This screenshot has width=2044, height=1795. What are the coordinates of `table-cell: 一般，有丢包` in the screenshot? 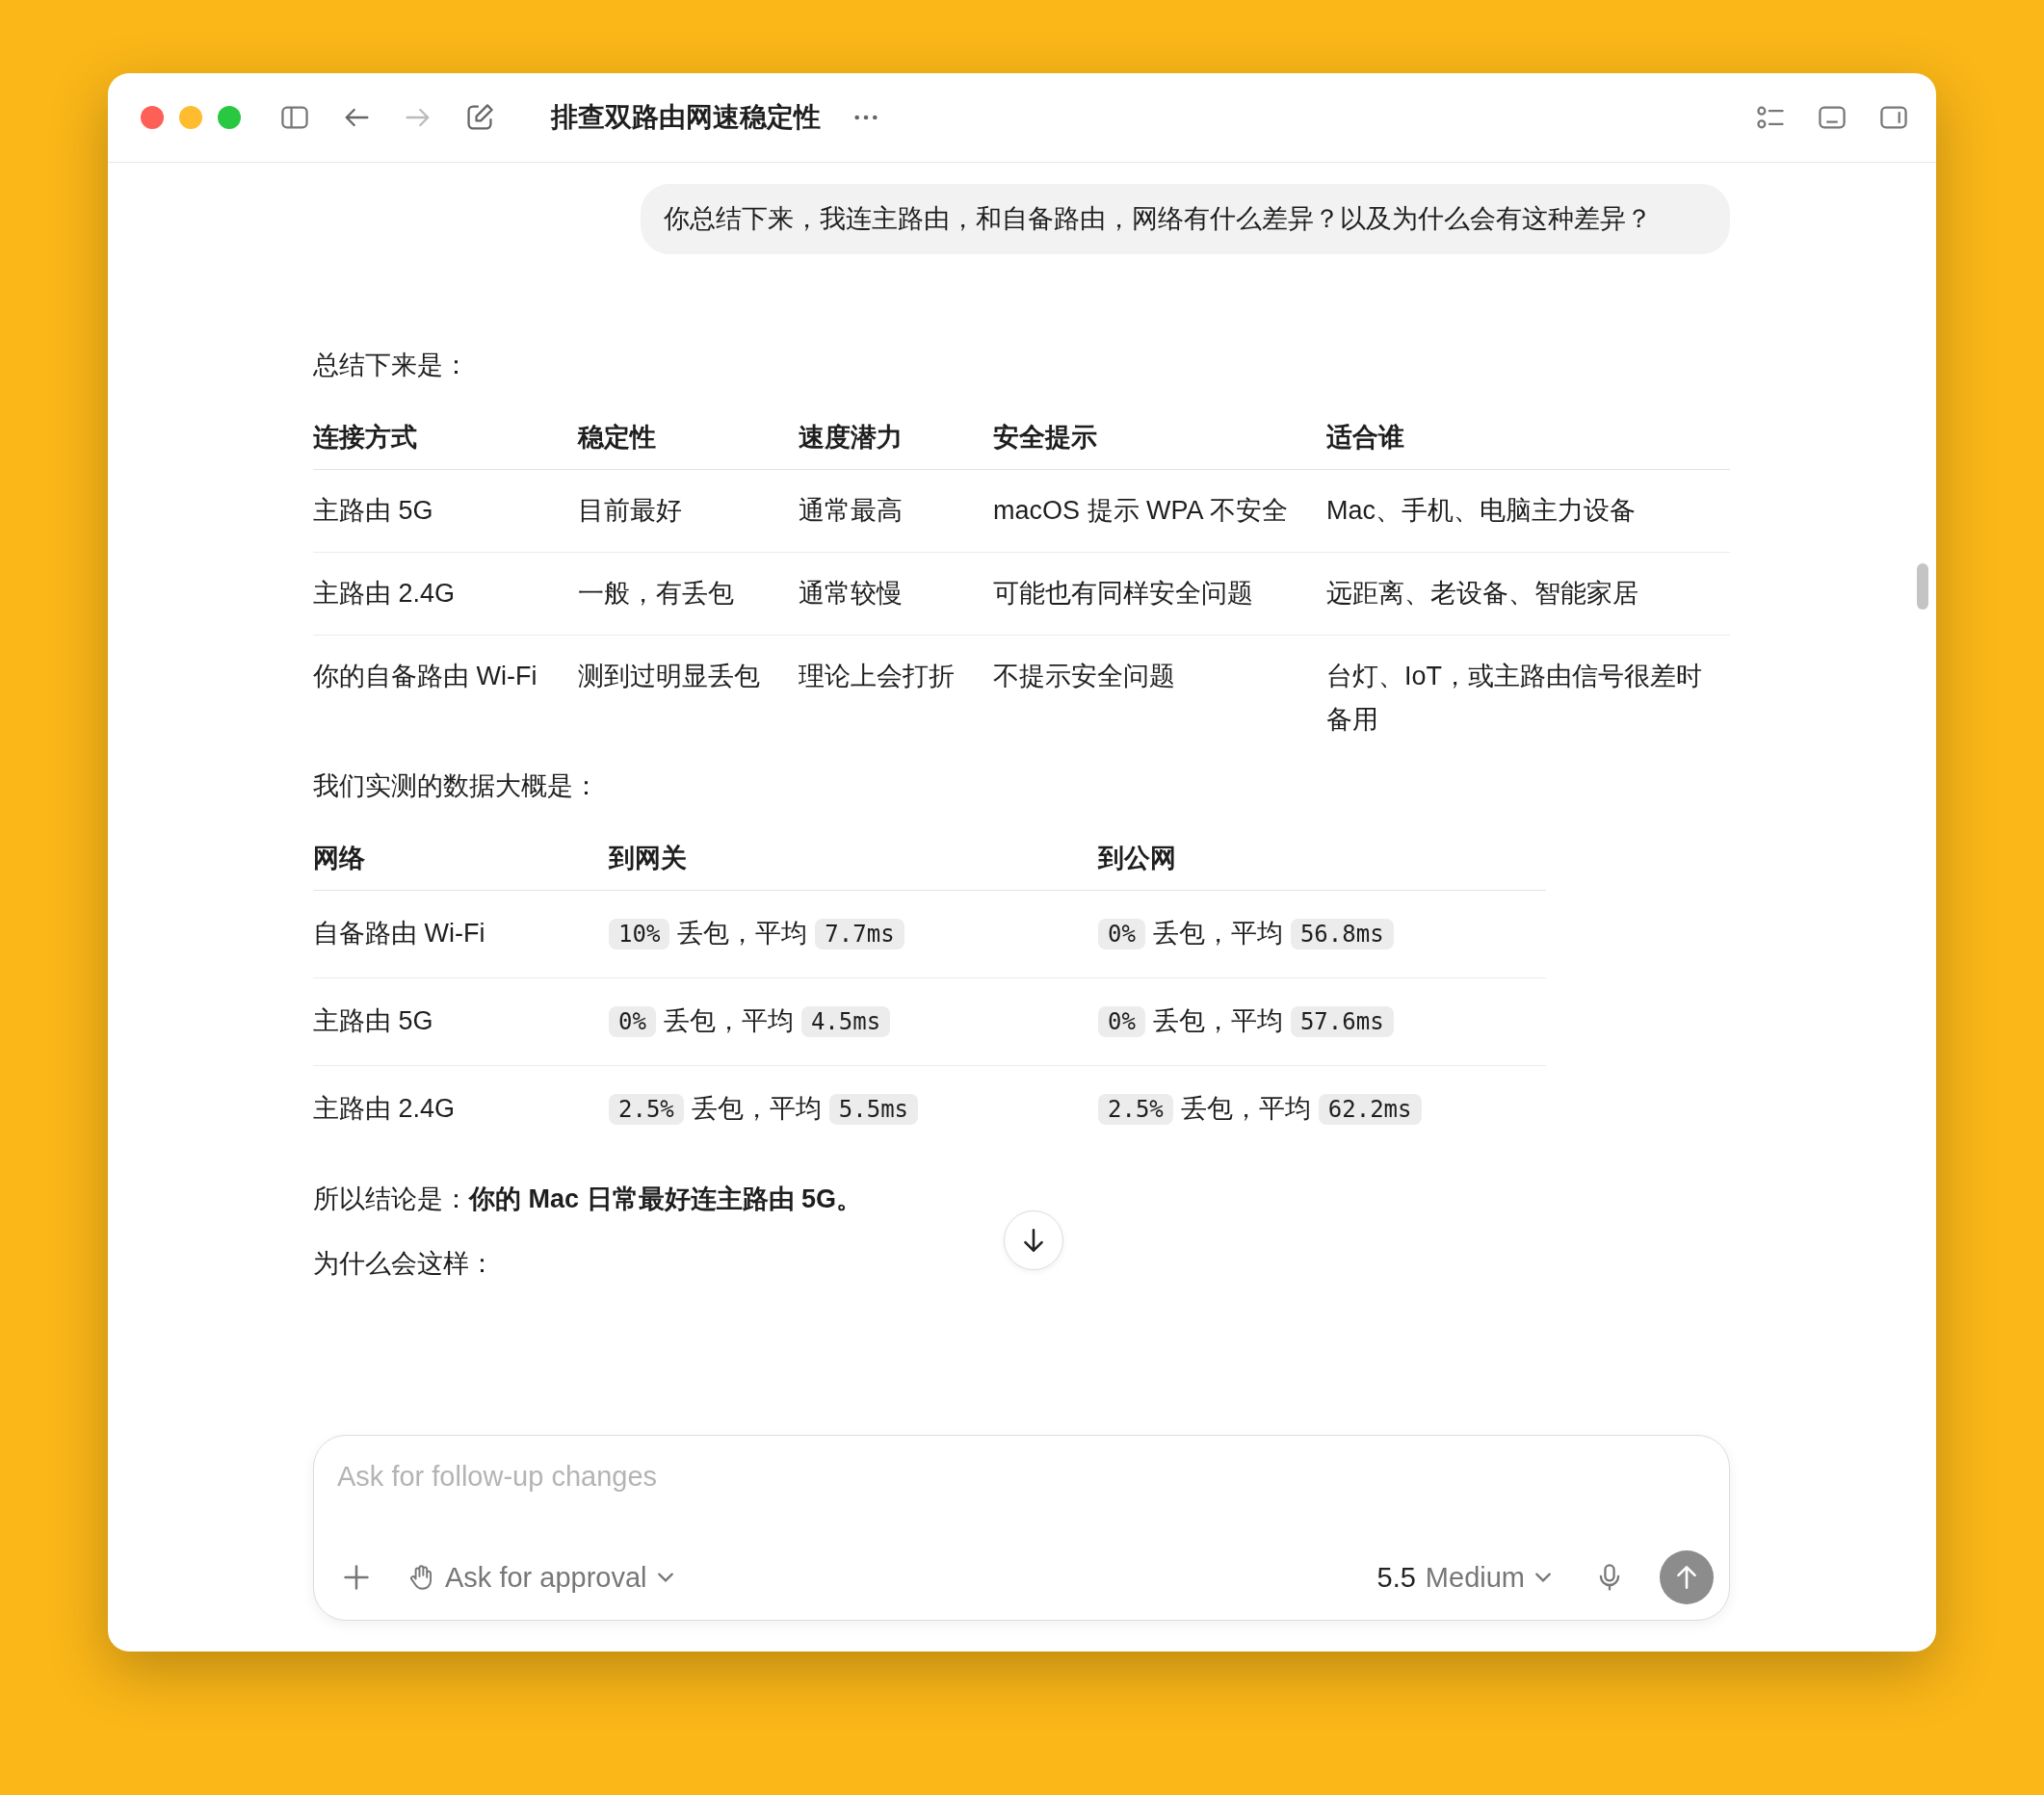 It's located at (688, 594).